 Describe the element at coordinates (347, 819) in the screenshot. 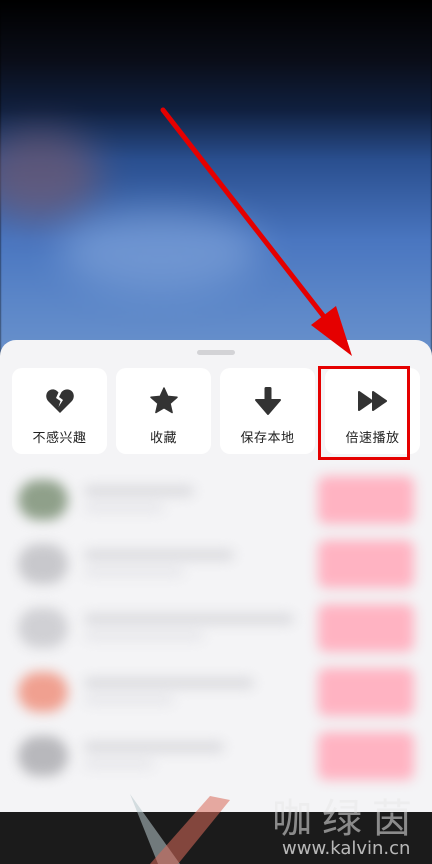

I see `watermark-brand: 咖绿茵` at that location.